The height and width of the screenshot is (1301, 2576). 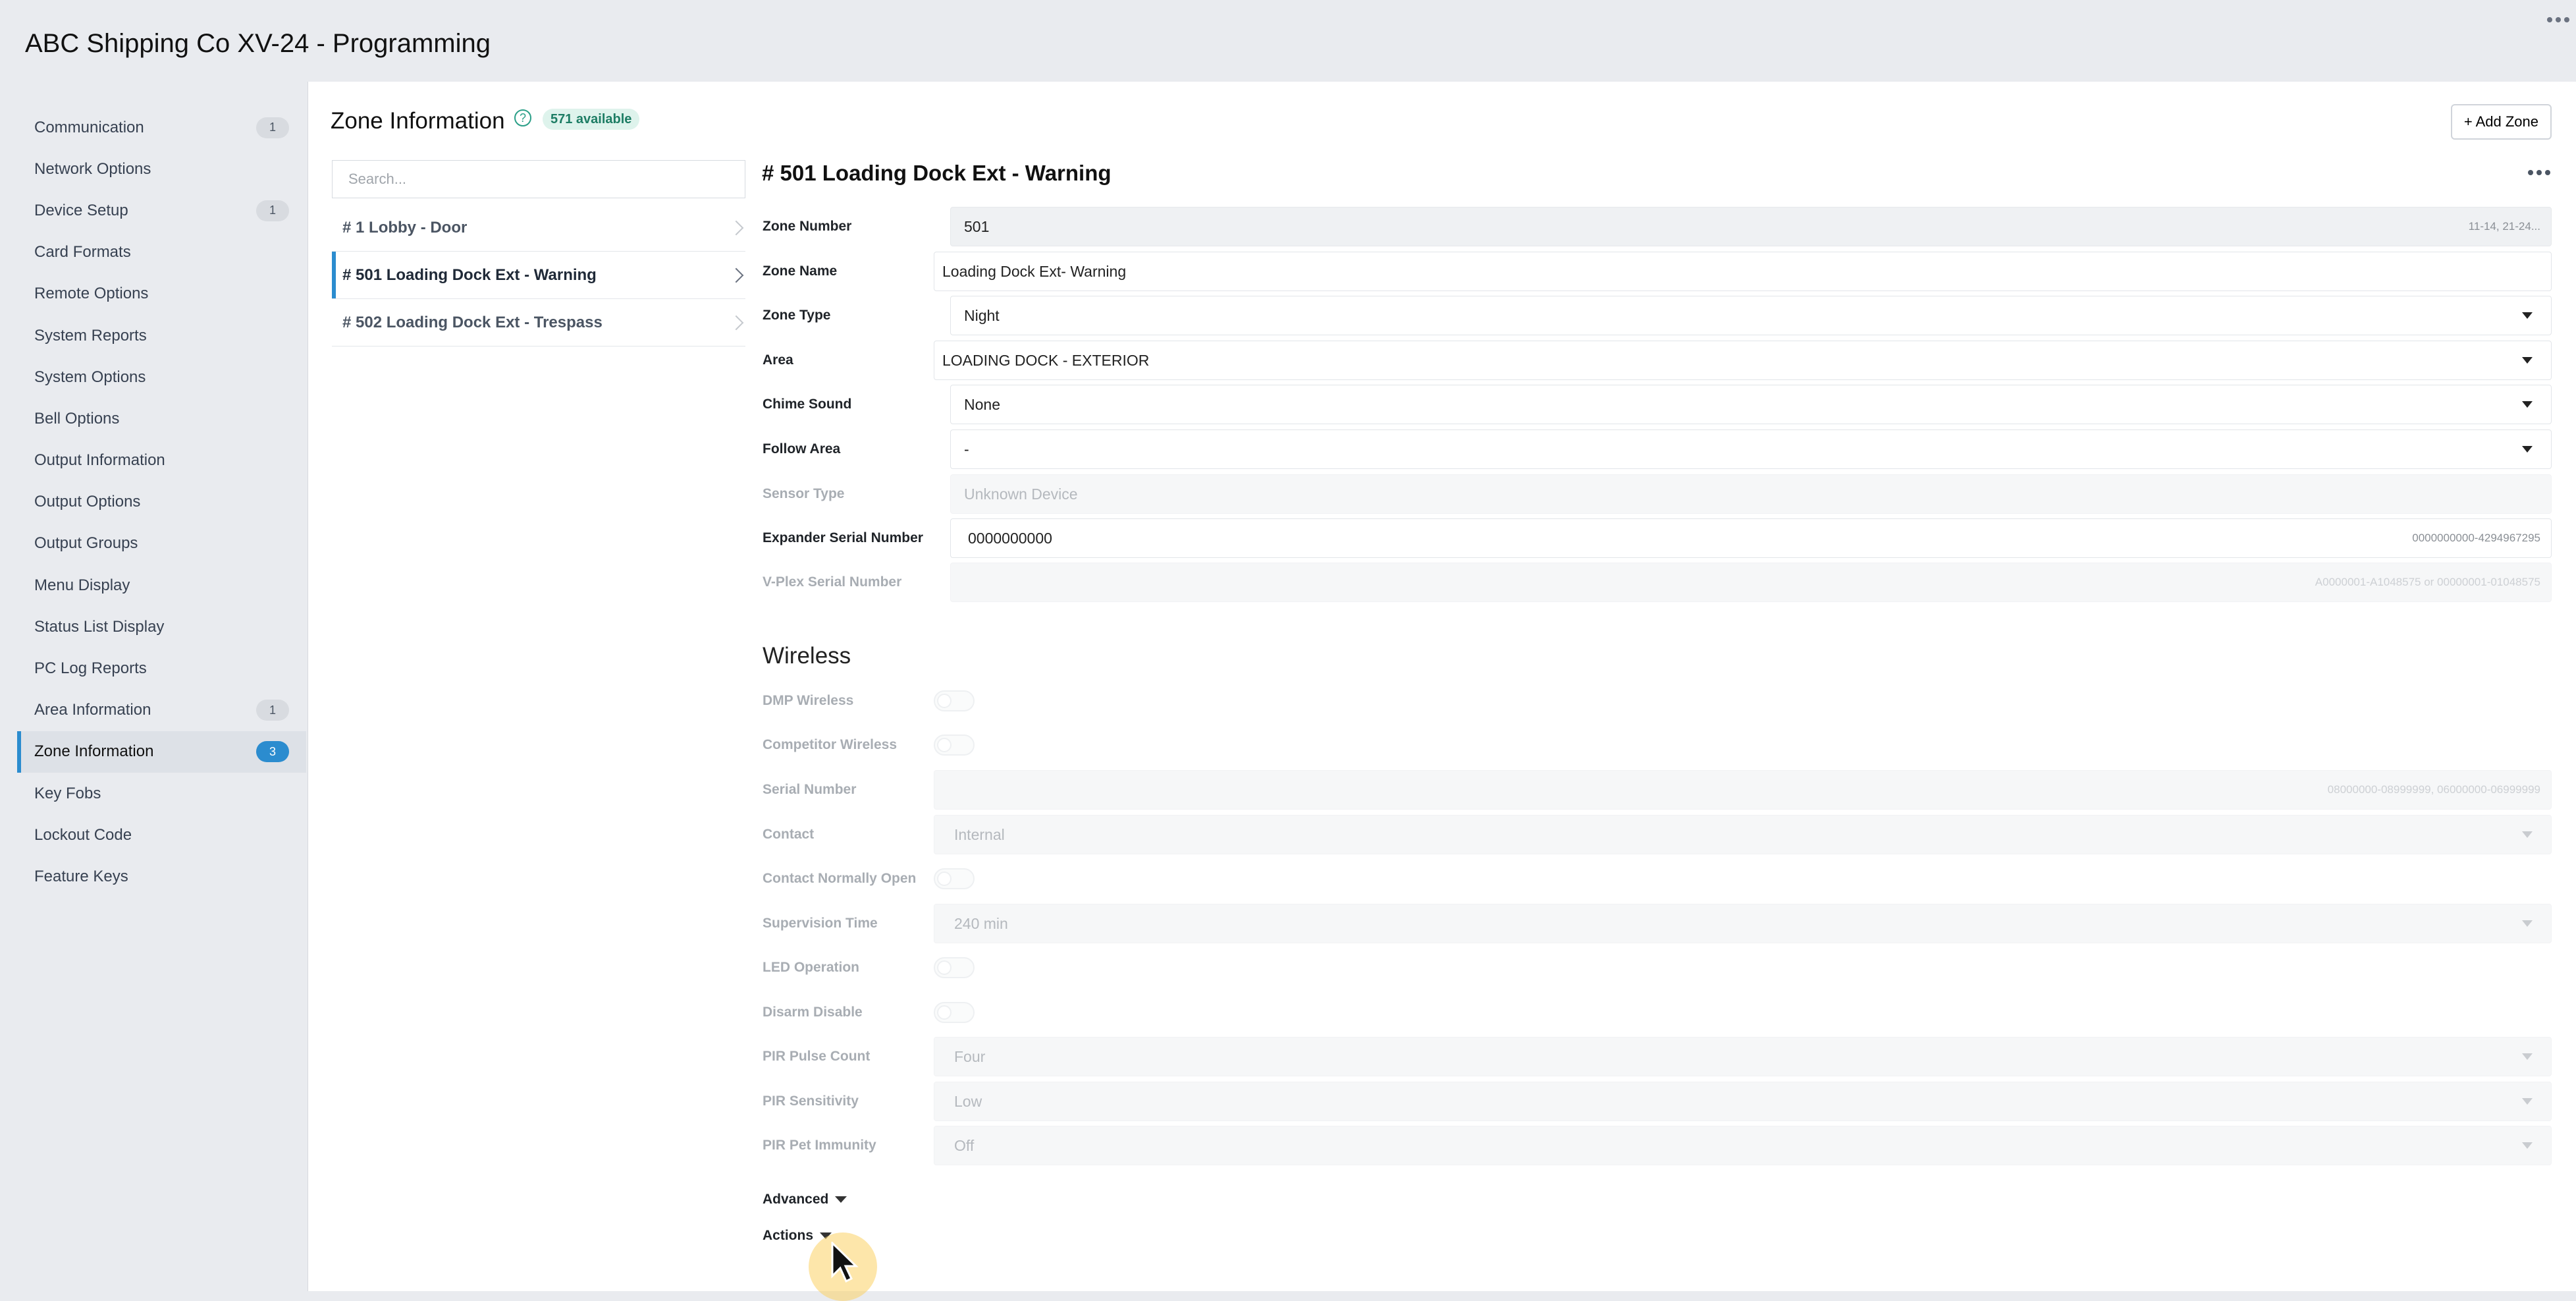 I want to click on sensor-type-row: Sensor Type Unknown Device, so click(x=1657, y=494).